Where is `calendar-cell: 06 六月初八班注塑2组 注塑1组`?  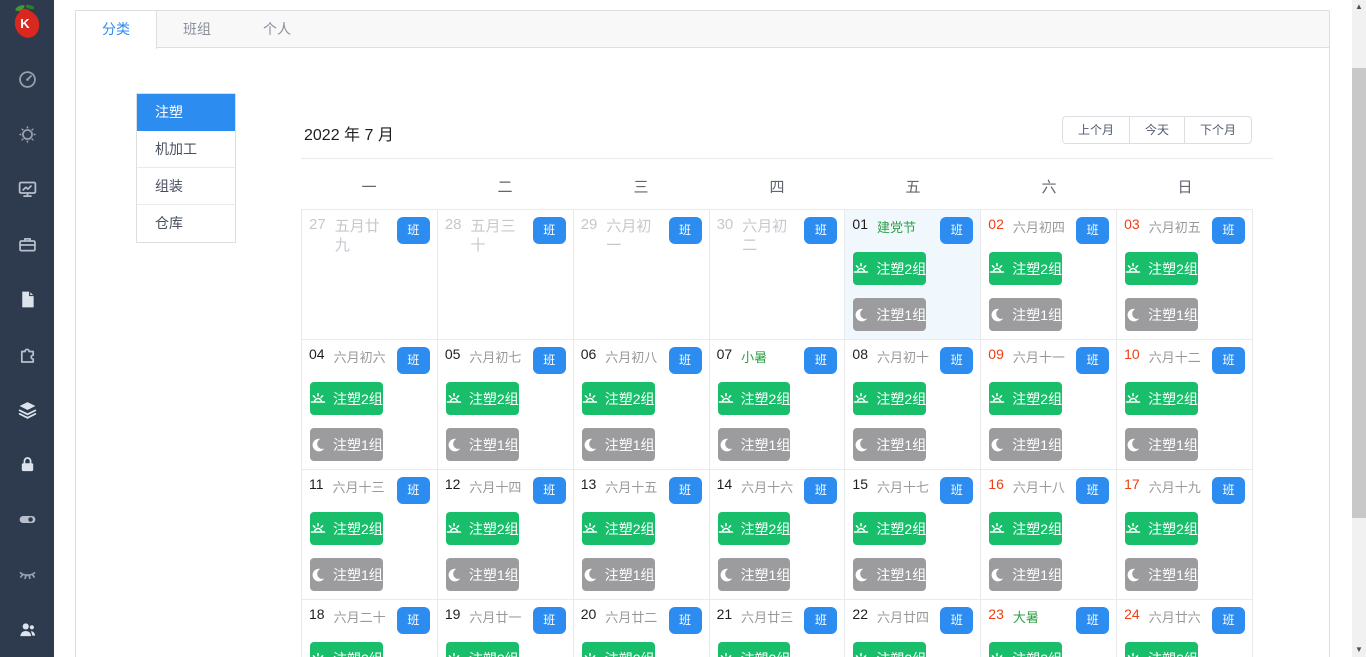
calendar-cell: 06 六月初八班注塑2组 注塑1组 is located at coordinates (641, 405).